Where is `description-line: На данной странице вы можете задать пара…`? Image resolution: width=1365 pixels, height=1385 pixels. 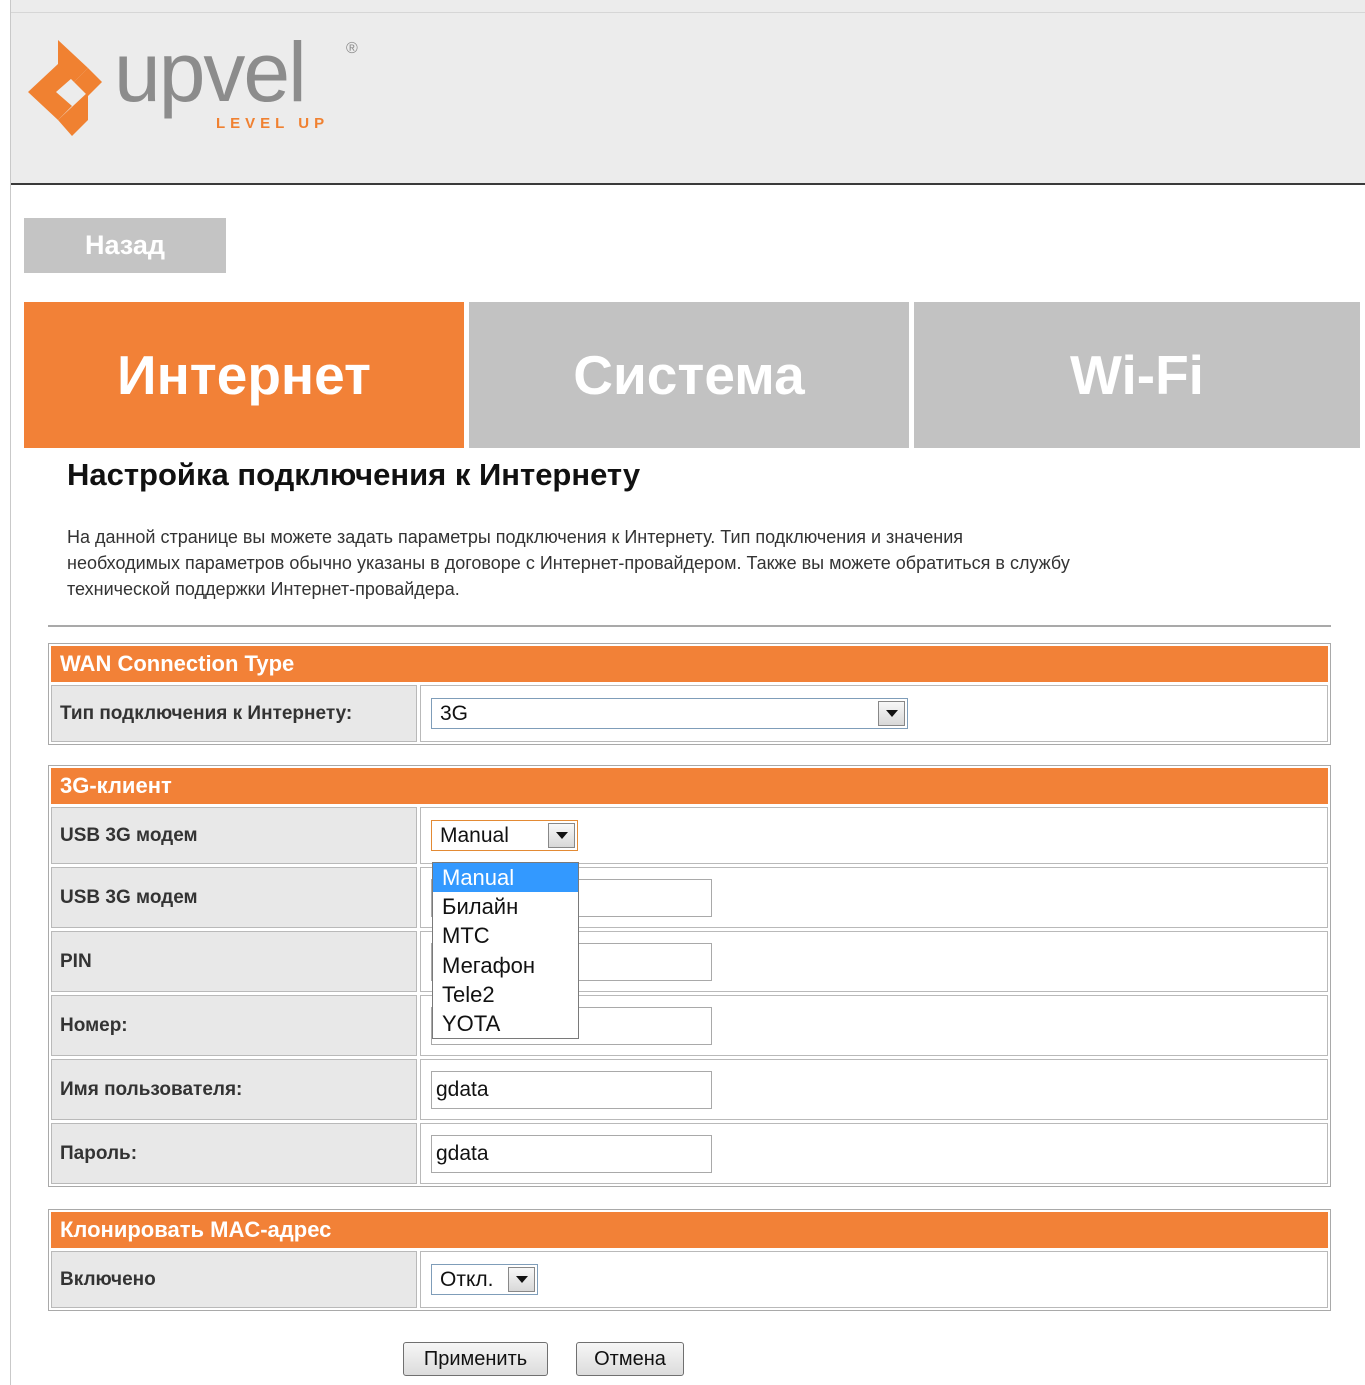
description-line: На данной странице вы можете задать пара… is located at coordinates (515, 537).